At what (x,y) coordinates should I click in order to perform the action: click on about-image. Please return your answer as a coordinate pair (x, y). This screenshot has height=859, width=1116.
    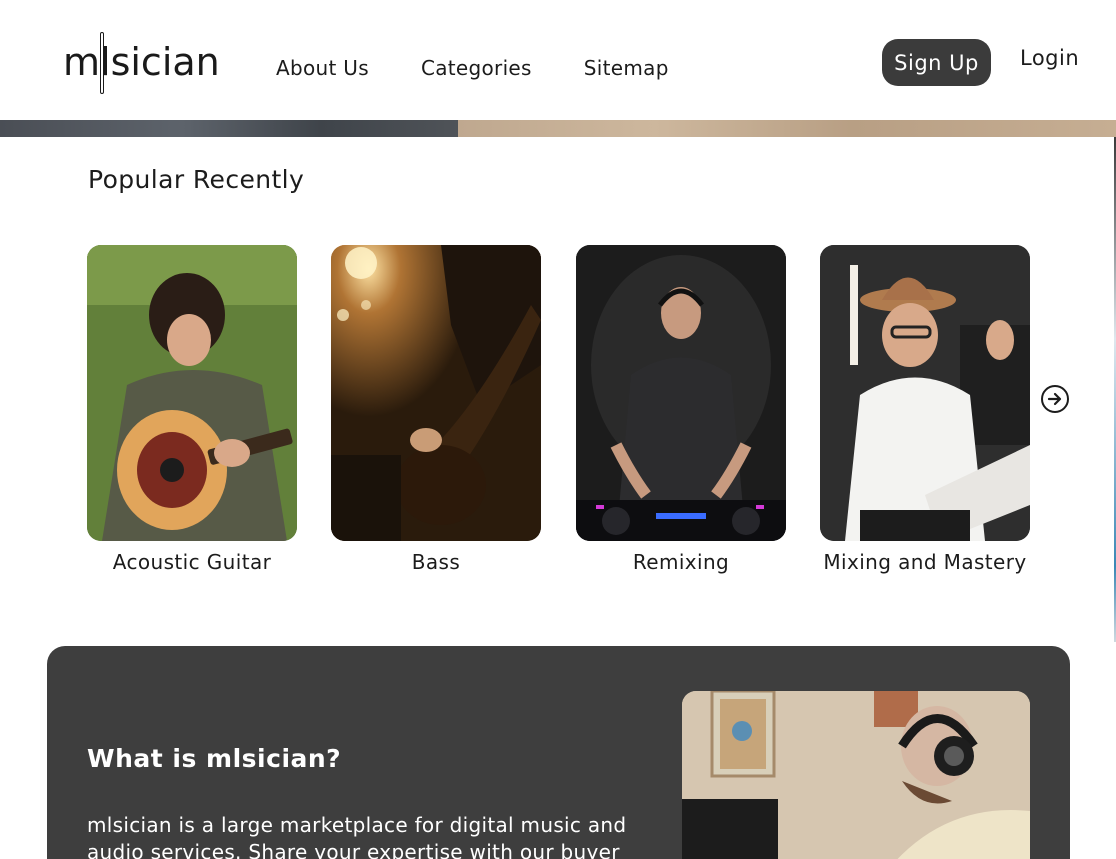
    Looking at the image, I should click on (856, 775).